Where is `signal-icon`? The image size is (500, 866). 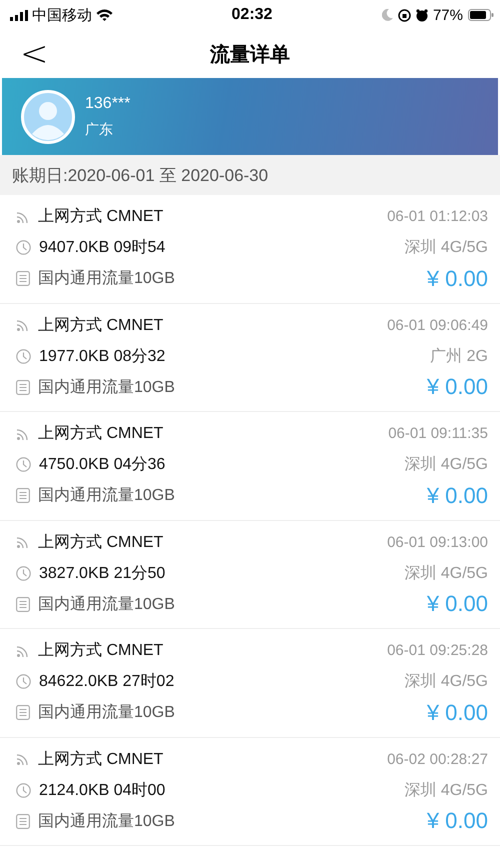
signal-icon is located at coordinates (19, 15).